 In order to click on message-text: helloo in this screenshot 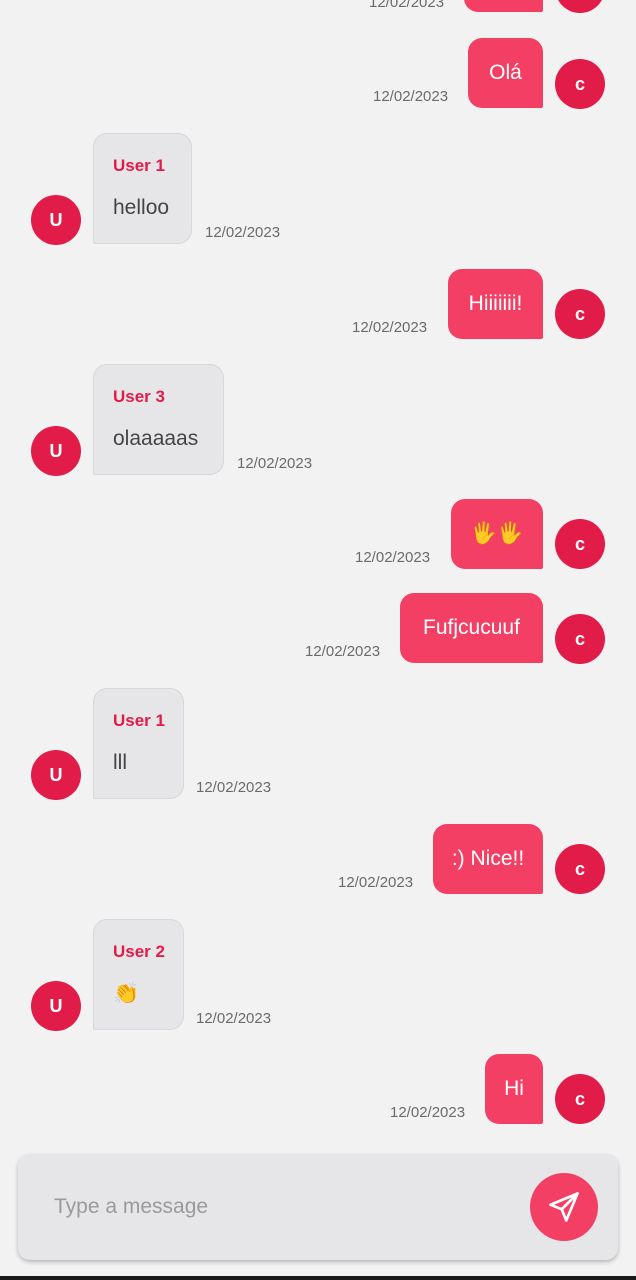, I will do `click(141, 207)`.